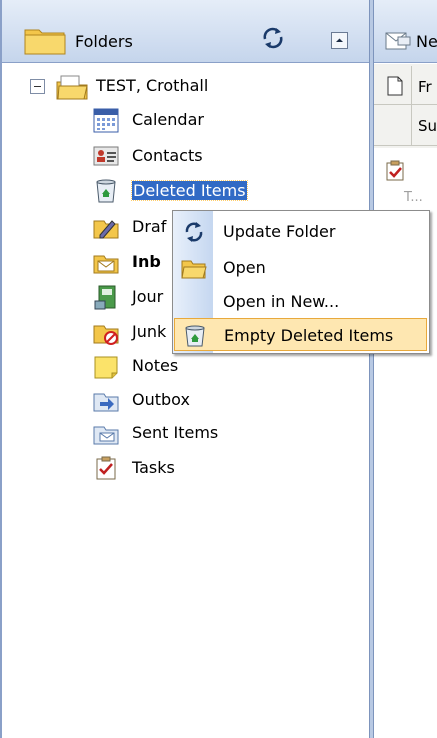 This screenshot has height=738, width=437. Describe the element at coordinates (194, 234) in the screenshot. I see `update-folder-icon` at that location.